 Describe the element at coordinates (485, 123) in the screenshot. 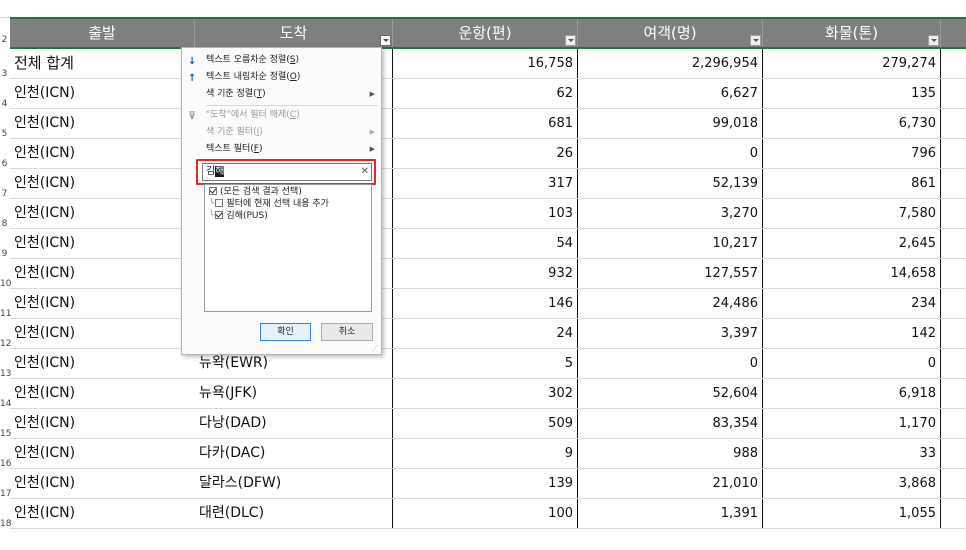

I see `table-cell-flights: 681` at that location.